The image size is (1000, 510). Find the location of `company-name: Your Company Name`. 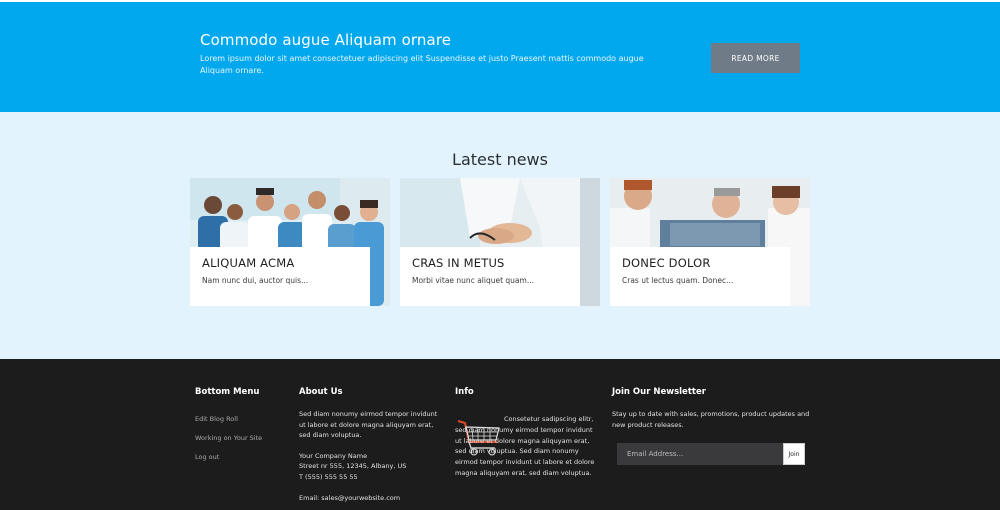

company-name: Your Company Name is located at coordinates (333, 455).